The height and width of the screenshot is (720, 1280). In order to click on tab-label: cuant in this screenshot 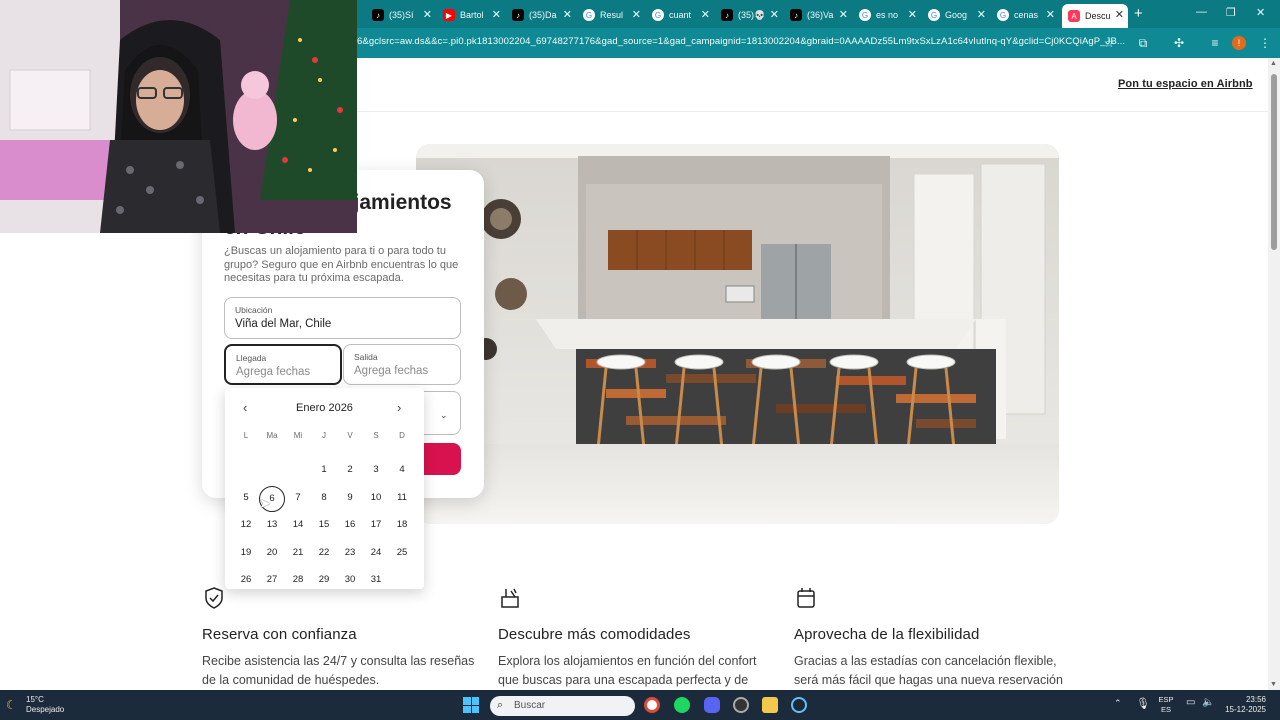, I will do `click(680, 15)`.